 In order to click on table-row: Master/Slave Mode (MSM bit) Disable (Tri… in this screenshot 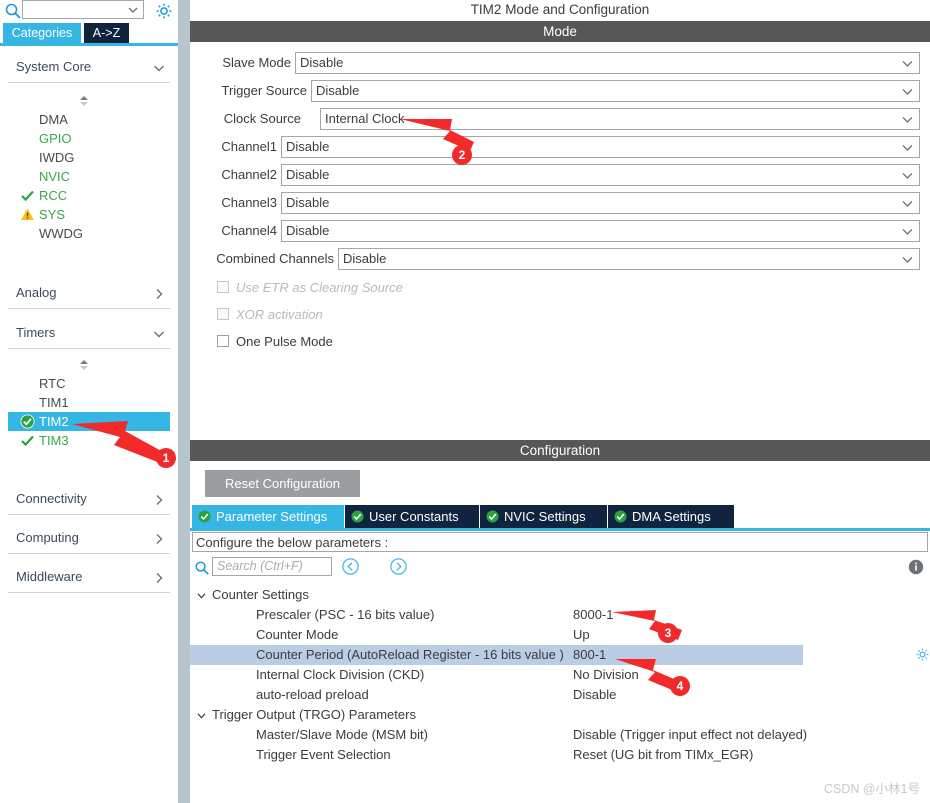, I will do `click(560, 735)`.